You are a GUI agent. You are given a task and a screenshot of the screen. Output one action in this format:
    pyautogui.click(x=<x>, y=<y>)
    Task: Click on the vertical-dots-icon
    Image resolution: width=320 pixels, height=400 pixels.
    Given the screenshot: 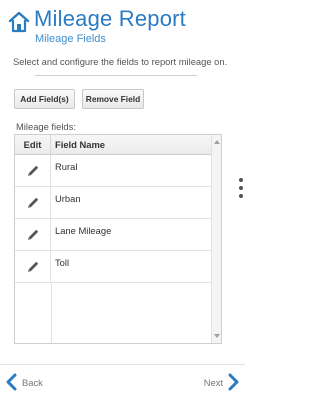 What is the action you would take?
    pyautogui.click(x=241, y=189)
    